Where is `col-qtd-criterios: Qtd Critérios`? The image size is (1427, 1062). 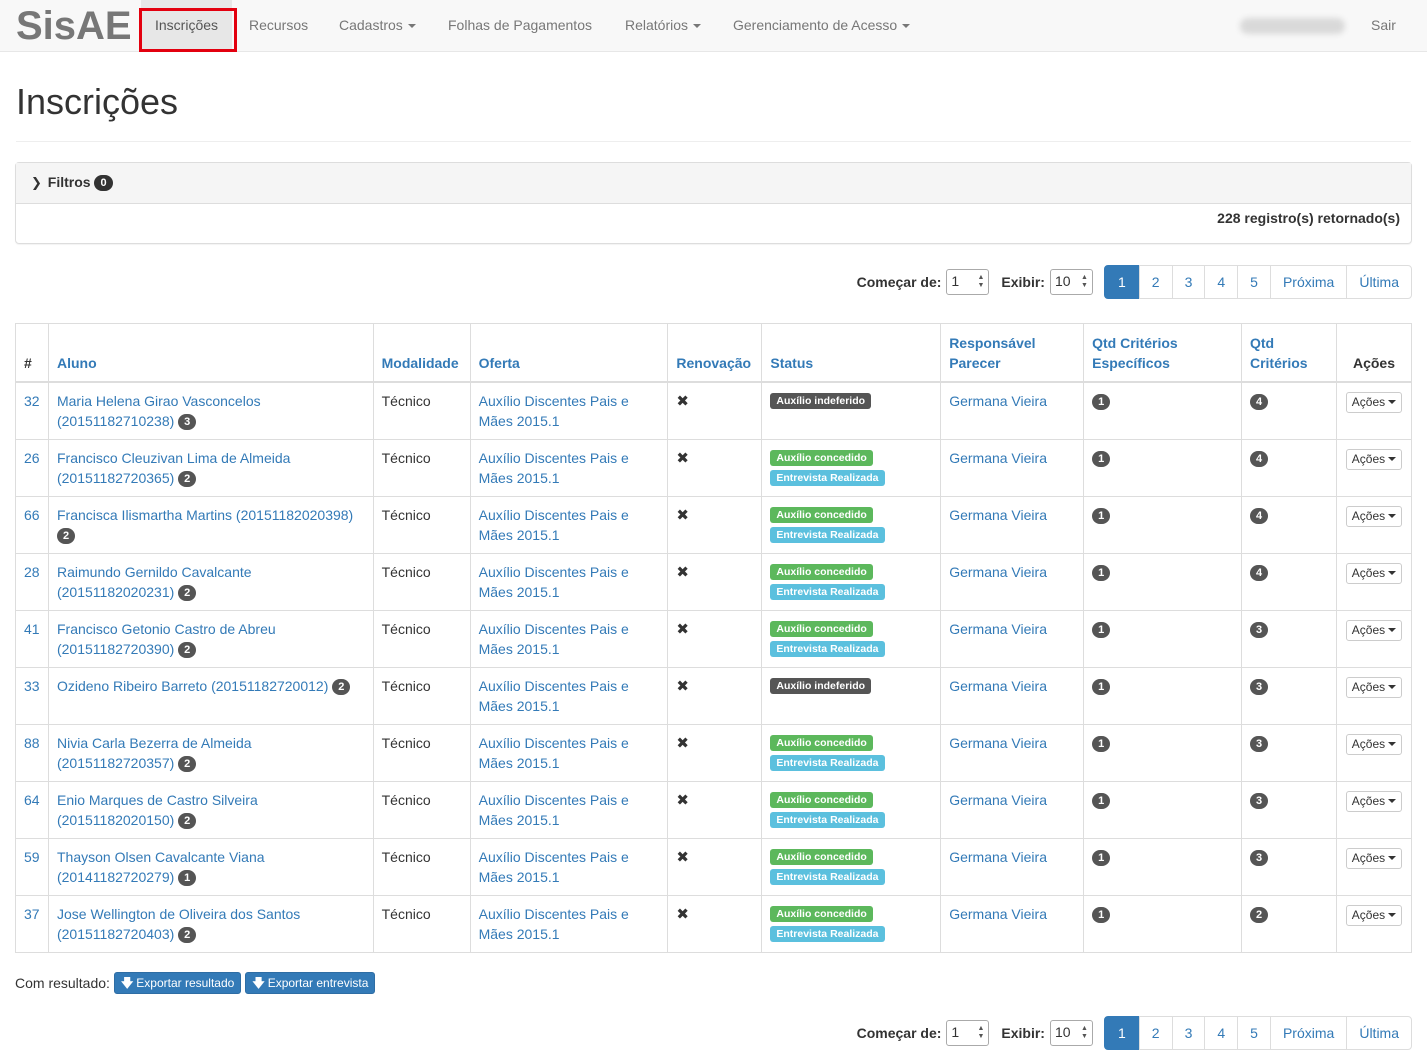
col-qtd-criterios: Qtd Critérios is located at coordinates (1288, 353).